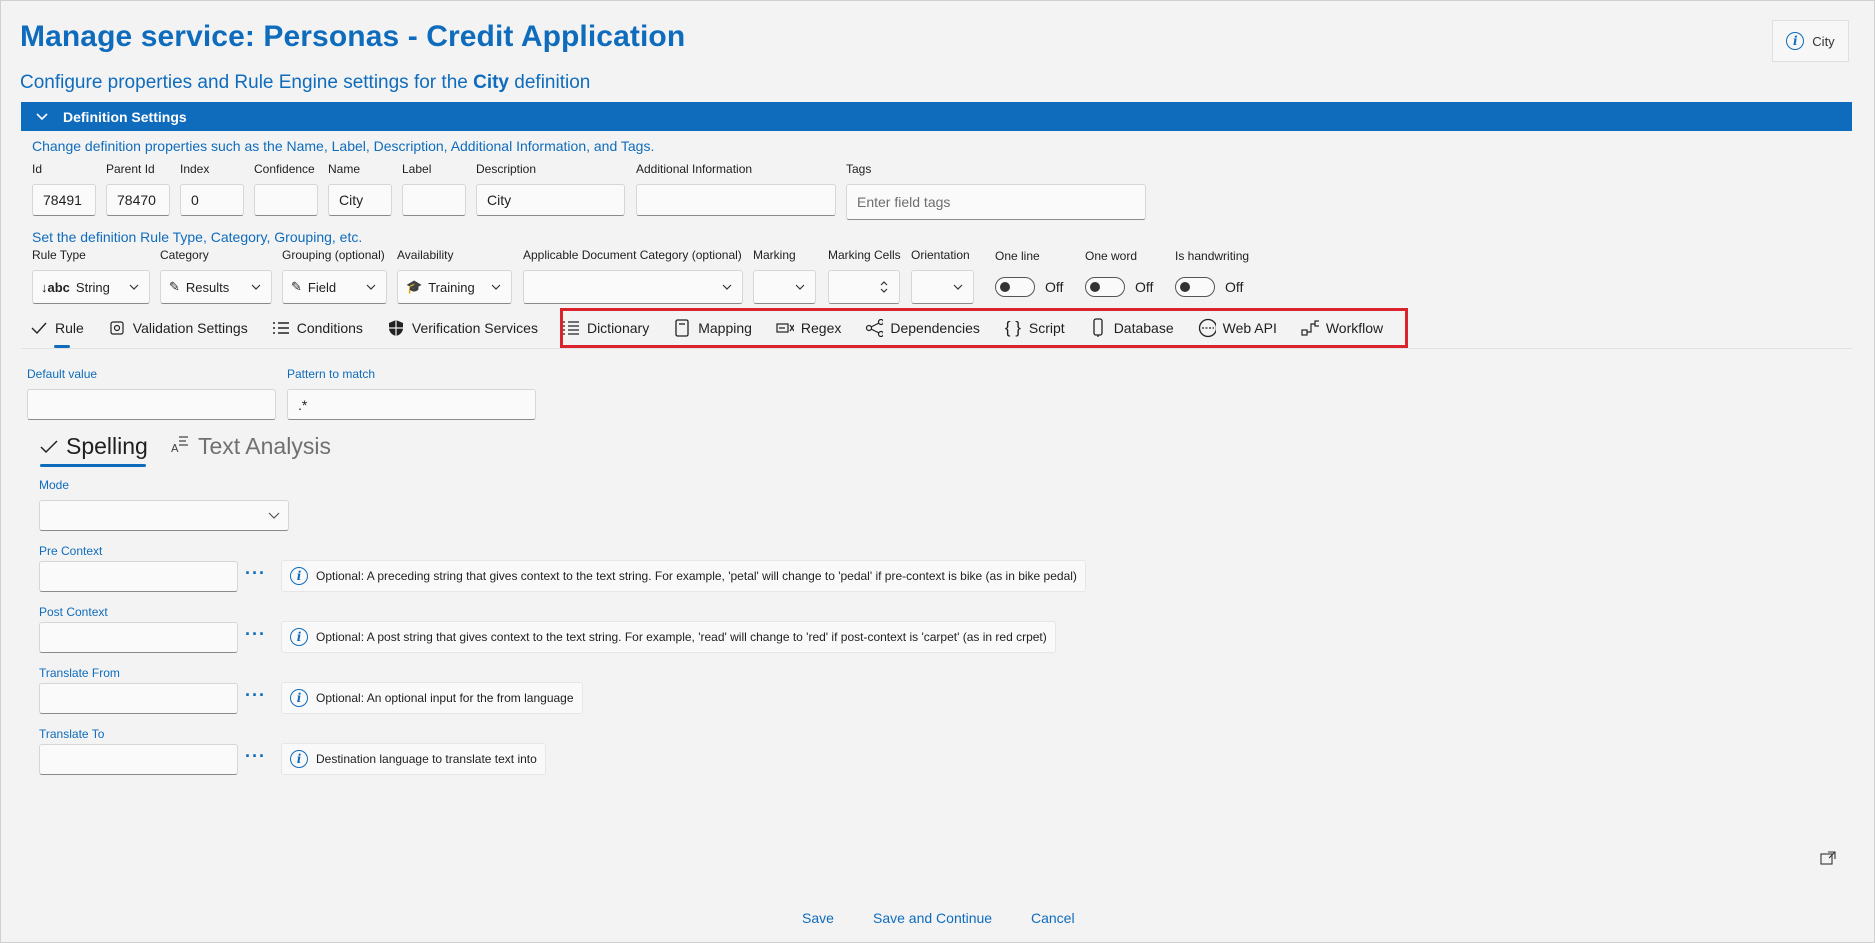 This screenshot has width=1875, height=943. What do you see at coordinates (932, 918) in the screenshot?
I see `save-and-continue-button: Save and Continue` at bounding box center [932, 918].